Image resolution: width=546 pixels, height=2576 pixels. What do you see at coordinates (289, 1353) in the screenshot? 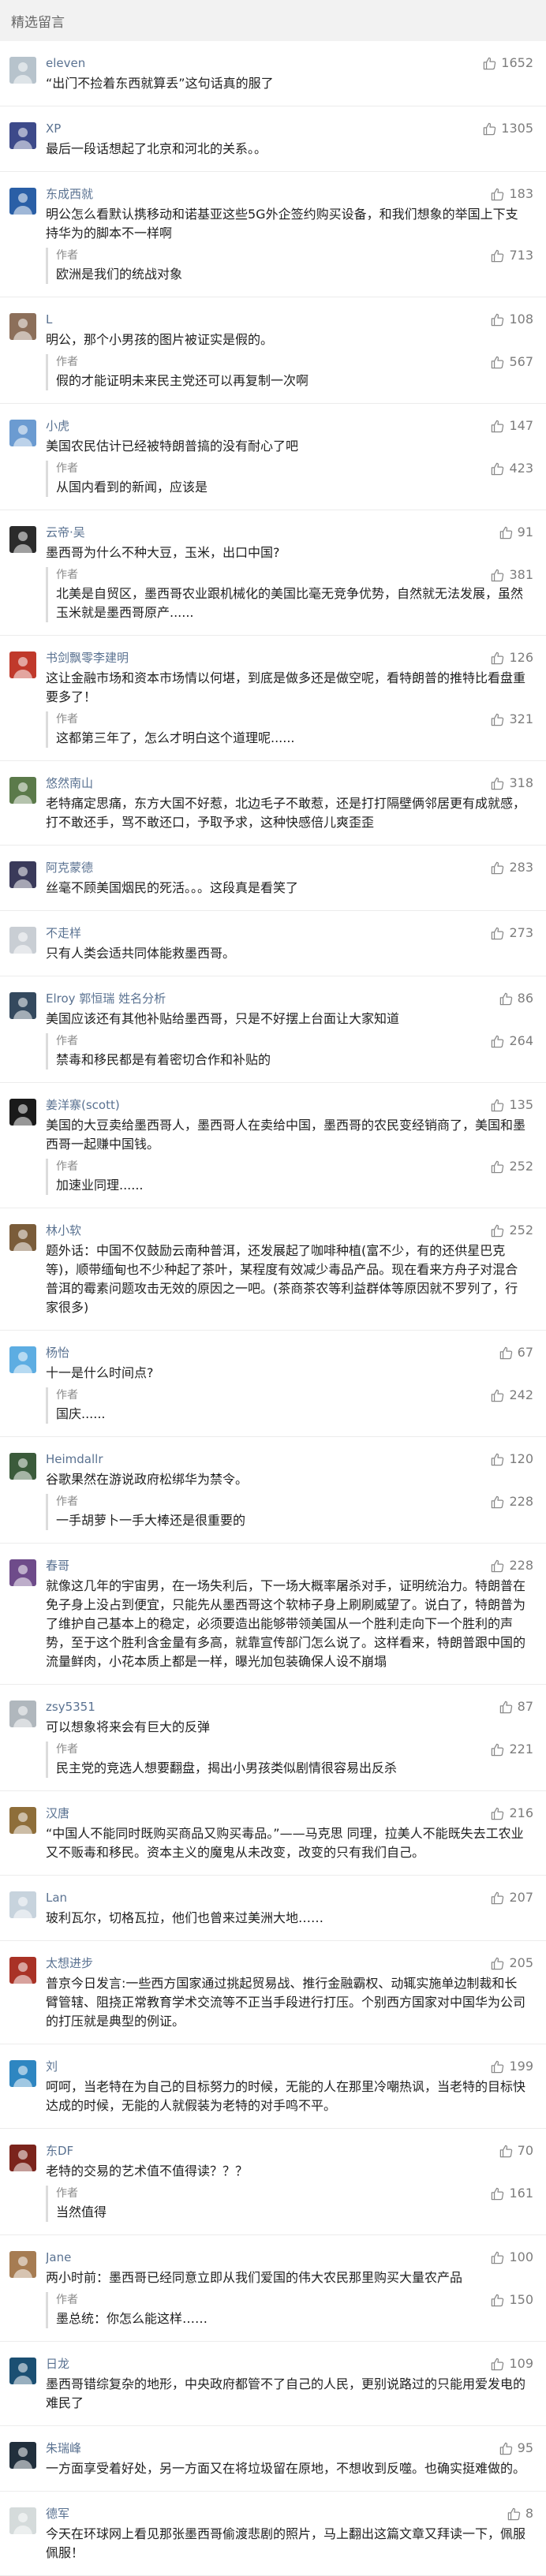
I see `commenter-name: 杨怡` at bounding box center [289, 1353].